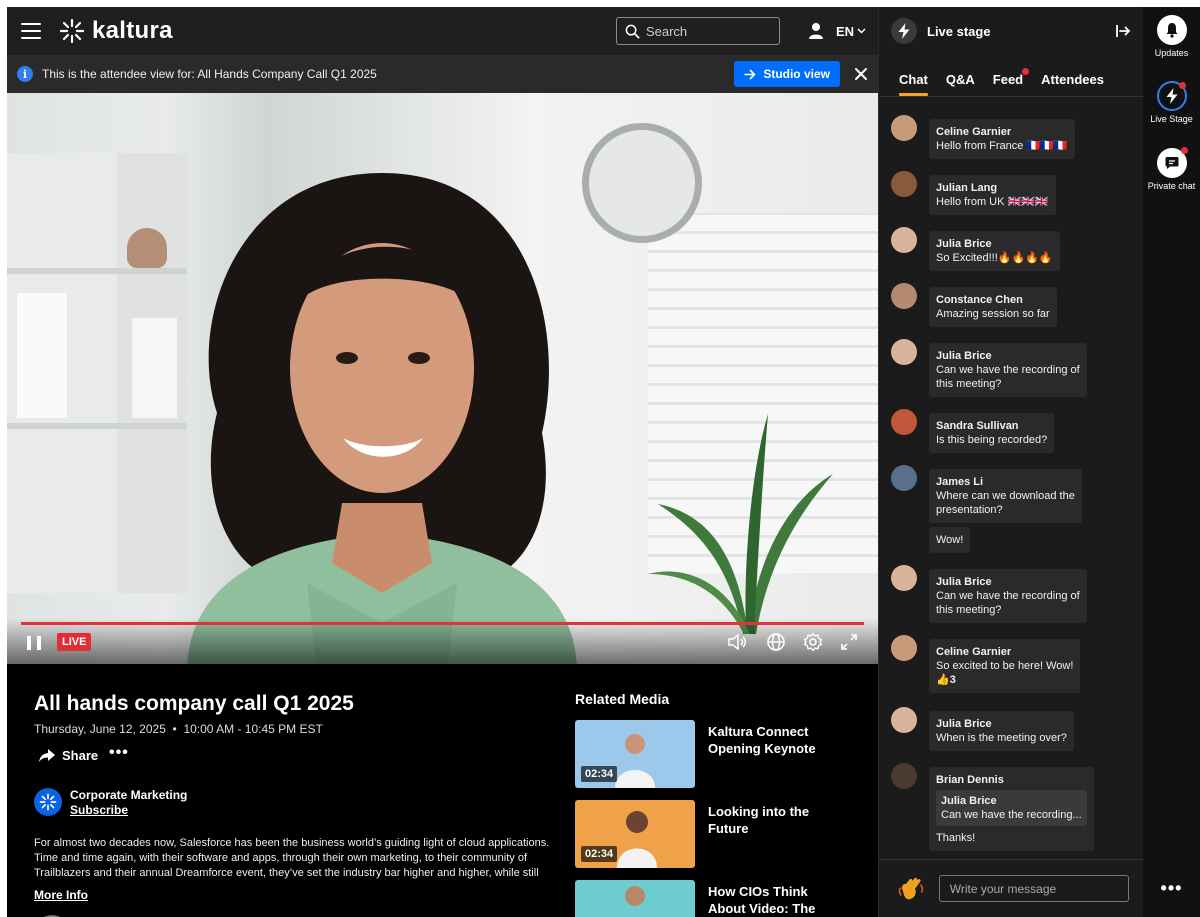 The width and height of the screenshot is (1200, 917). Describe the element at coordinates (849, 642) in the screenshot. I see `fullscreen-icon` at that location.